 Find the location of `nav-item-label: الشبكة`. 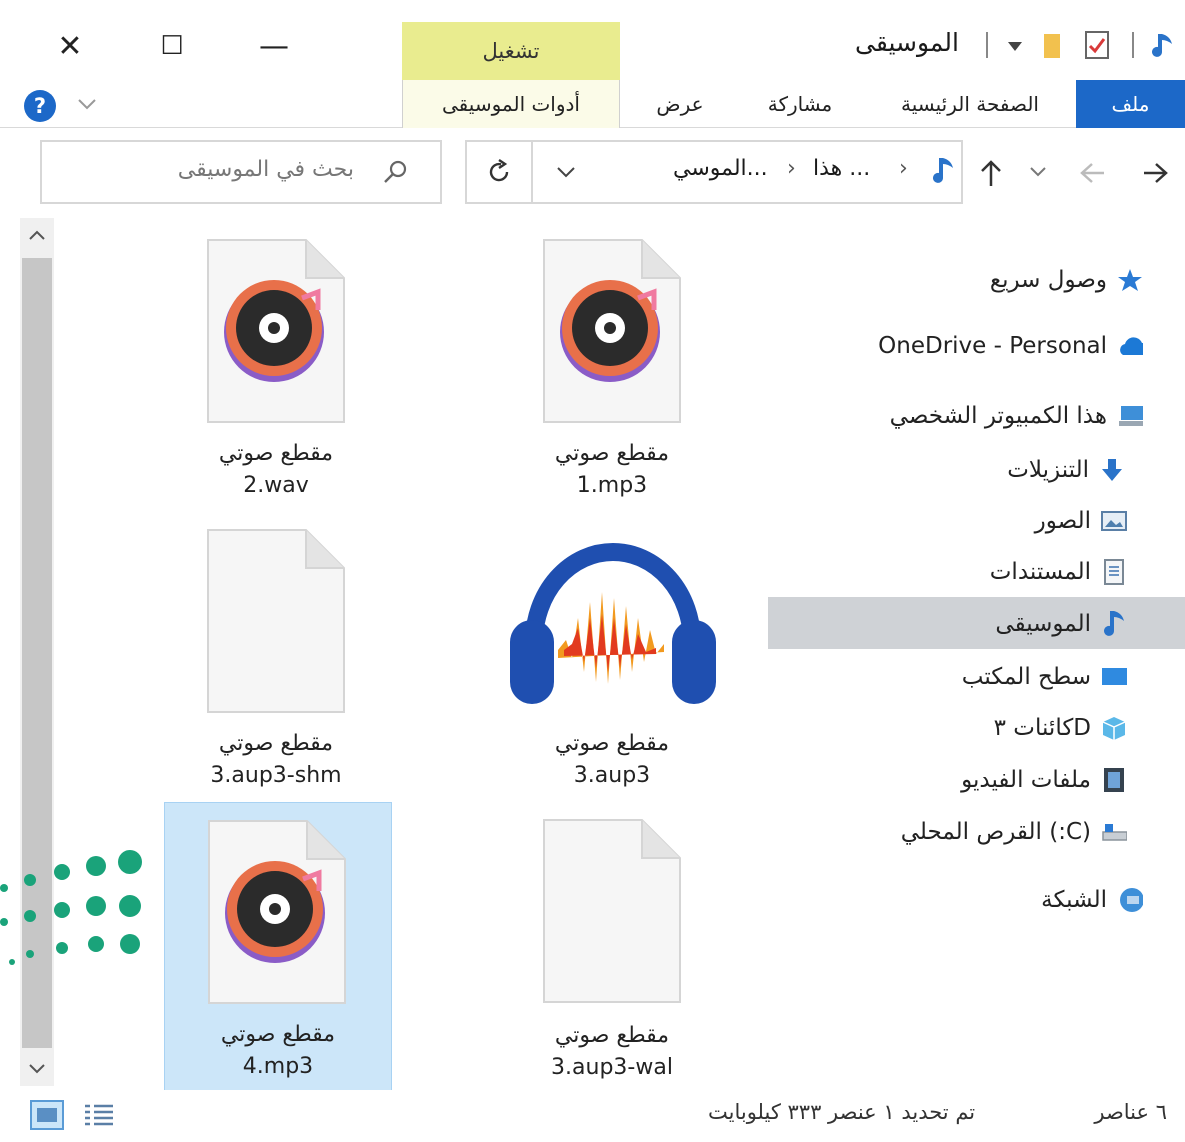

nav-item-label: الشبكة is located at coordinates (1074, 900).